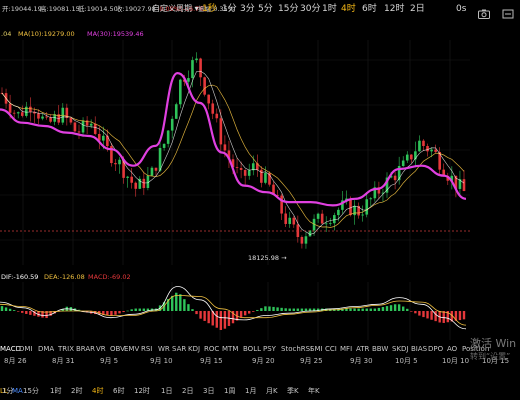 Image resolution: width=520 pixels, height=400 pixels. Describe the element at coordinates (235, 311) in the screenshot. I see `macd-chart` at that location.